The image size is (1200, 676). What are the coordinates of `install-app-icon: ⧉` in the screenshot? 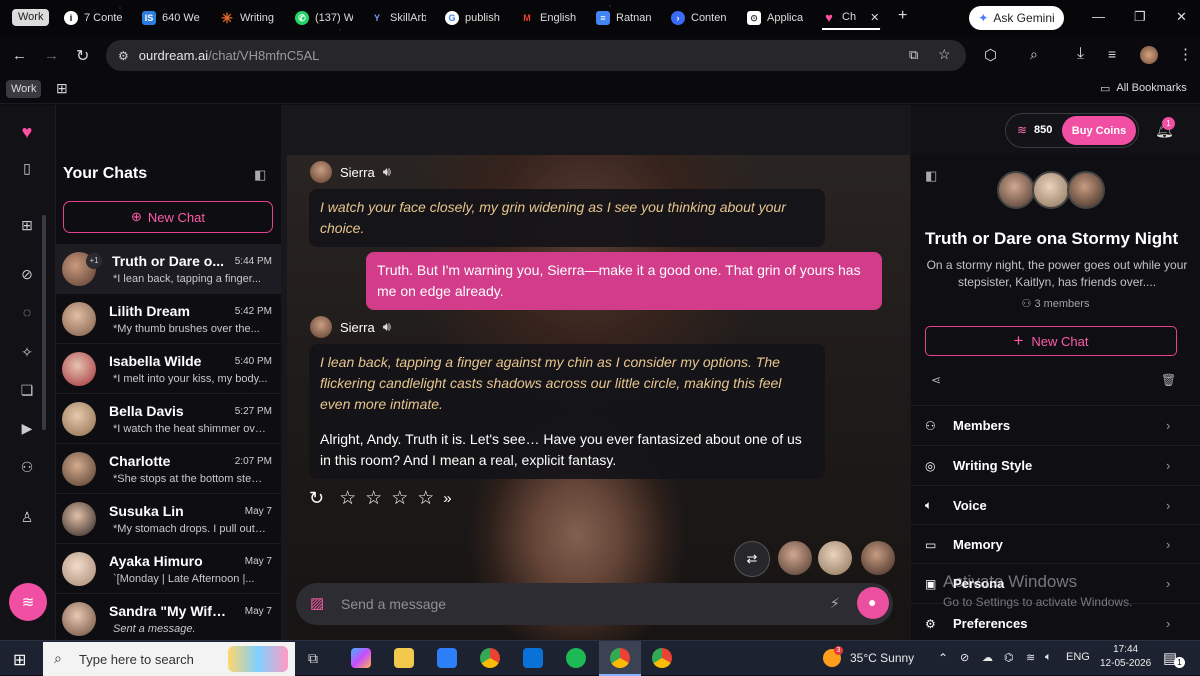 It's located at (913, 55).